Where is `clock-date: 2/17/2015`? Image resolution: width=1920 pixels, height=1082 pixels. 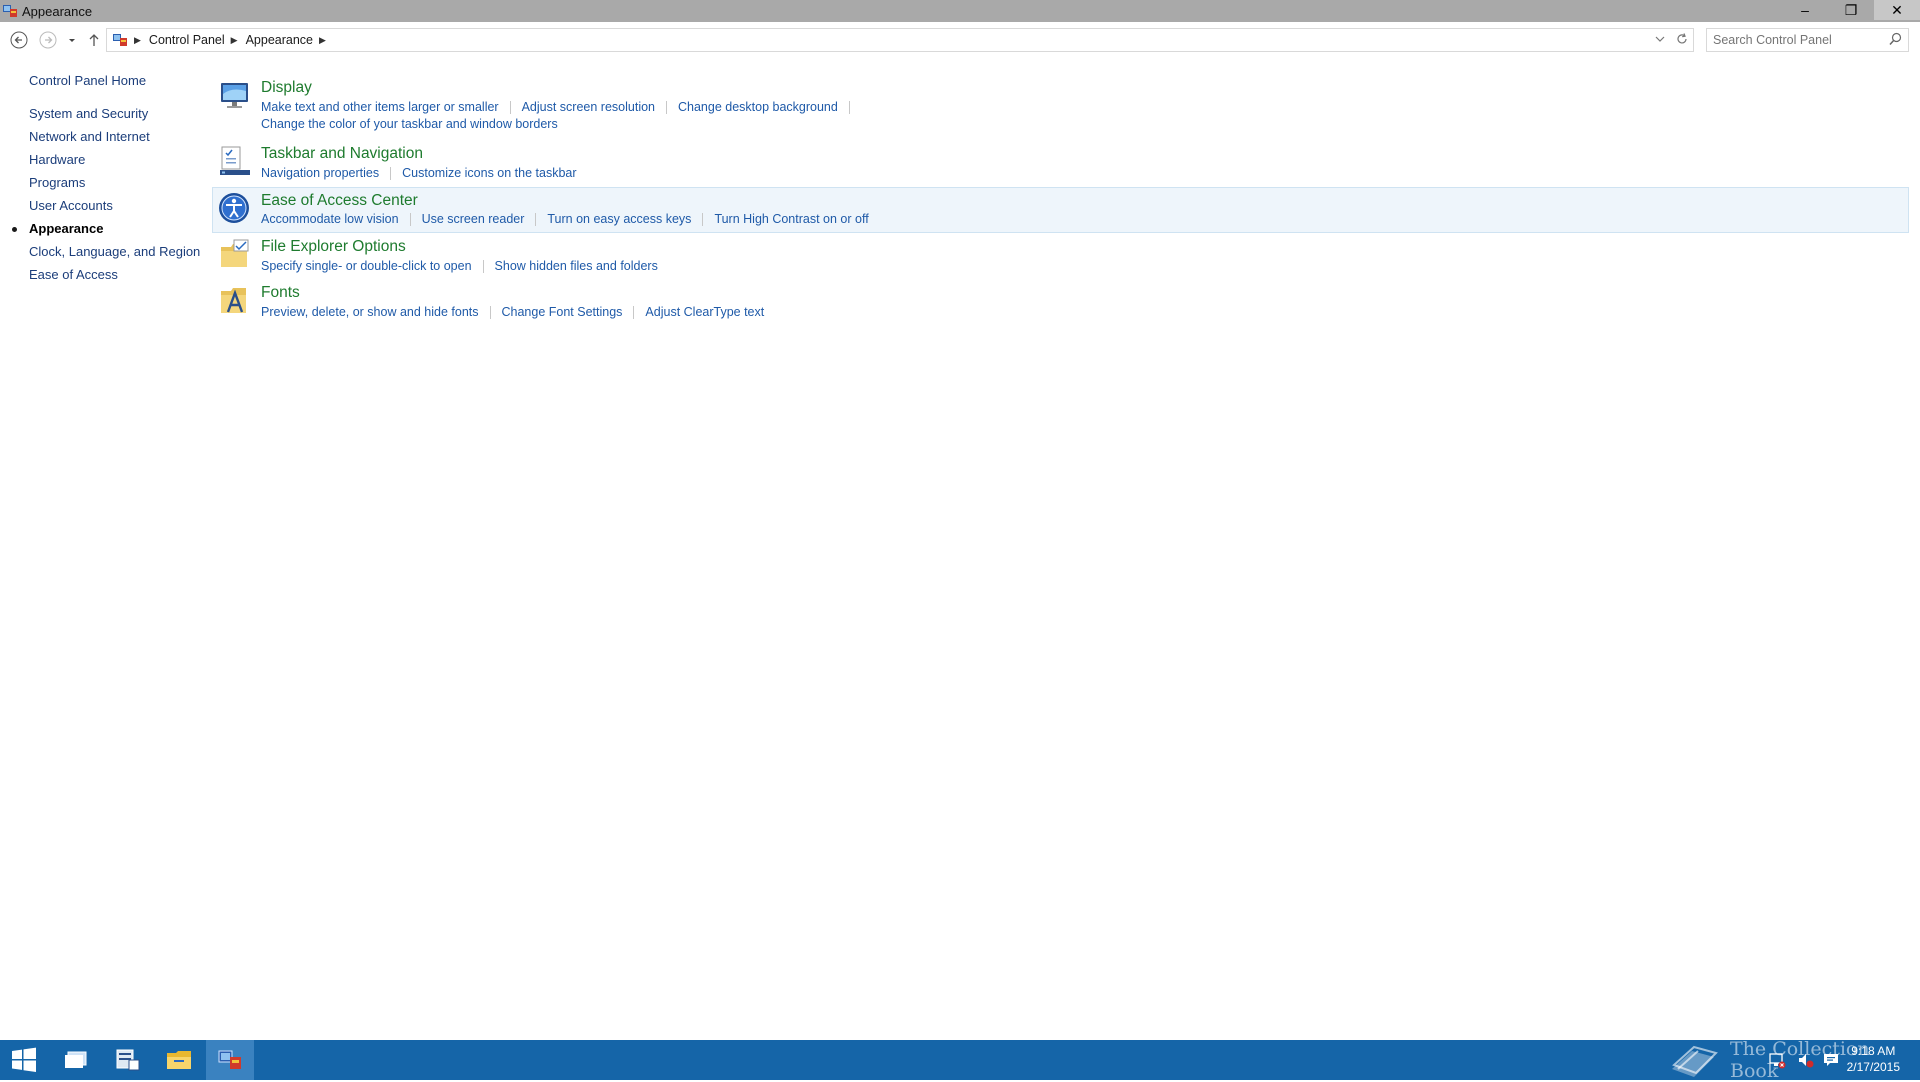 clock-date: 2/17/2015 is located at coordinates (1873, 1067).